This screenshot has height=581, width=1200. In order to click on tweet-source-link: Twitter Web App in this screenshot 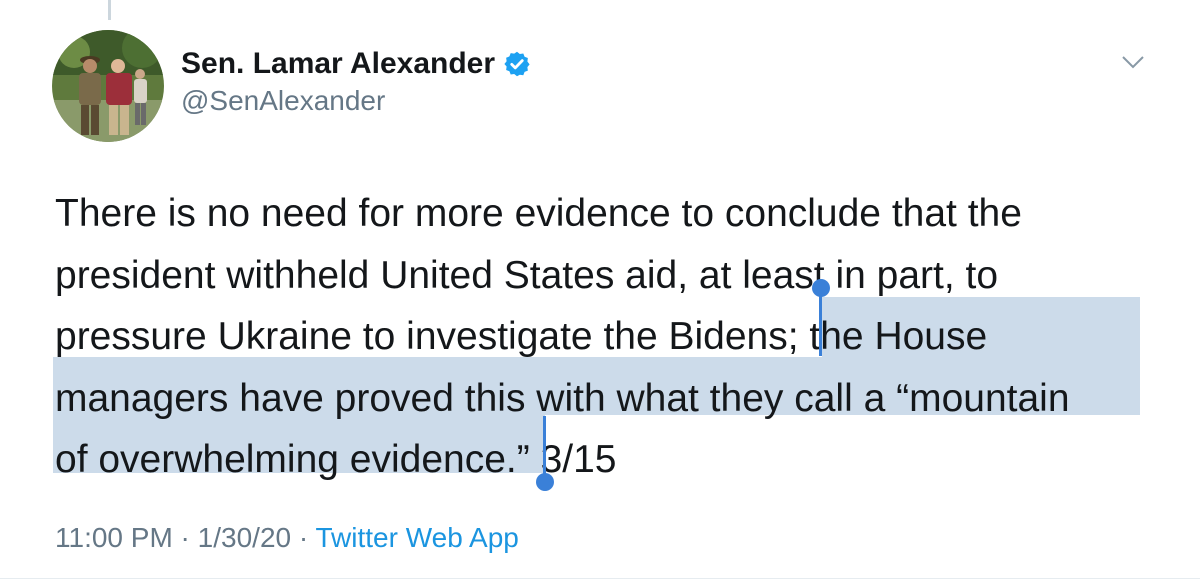, I will do `click(416, 537)`.